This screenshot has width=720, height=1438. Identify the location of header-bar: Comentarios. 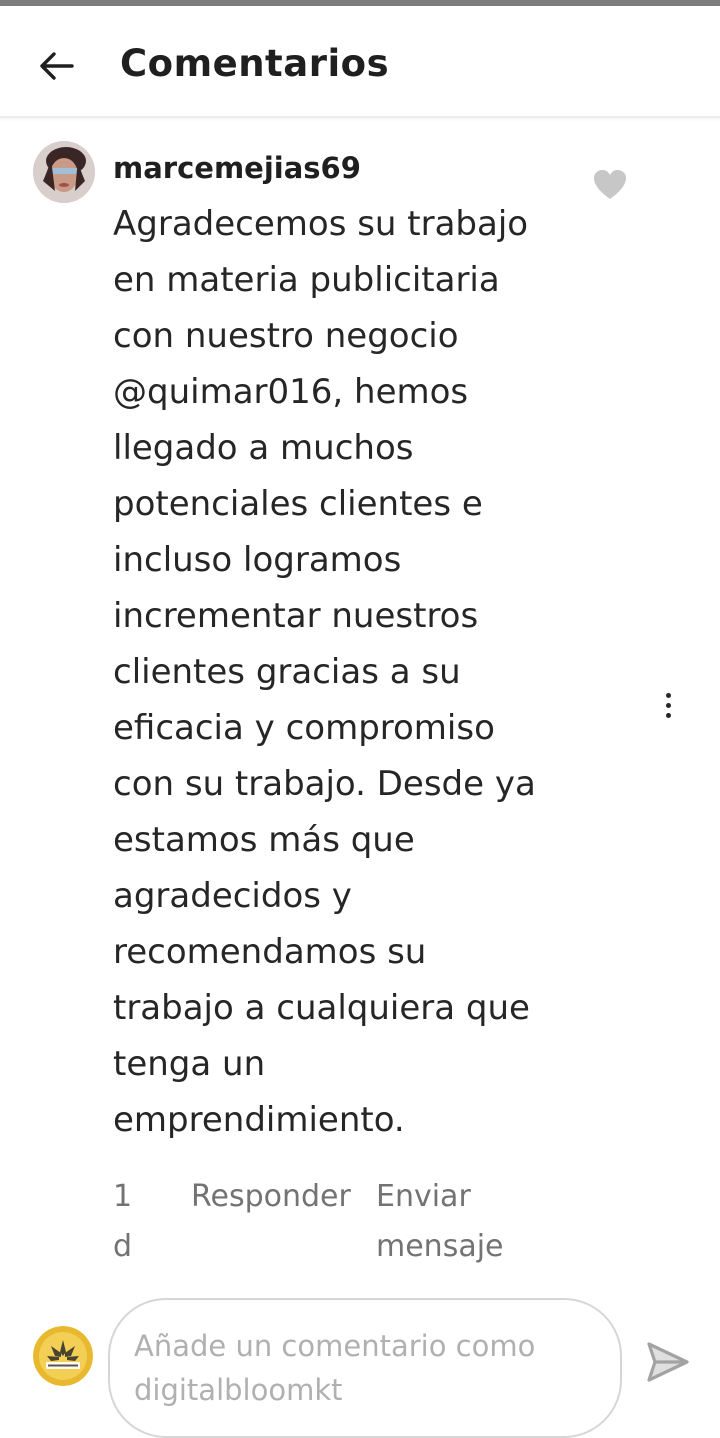
(360, 62).